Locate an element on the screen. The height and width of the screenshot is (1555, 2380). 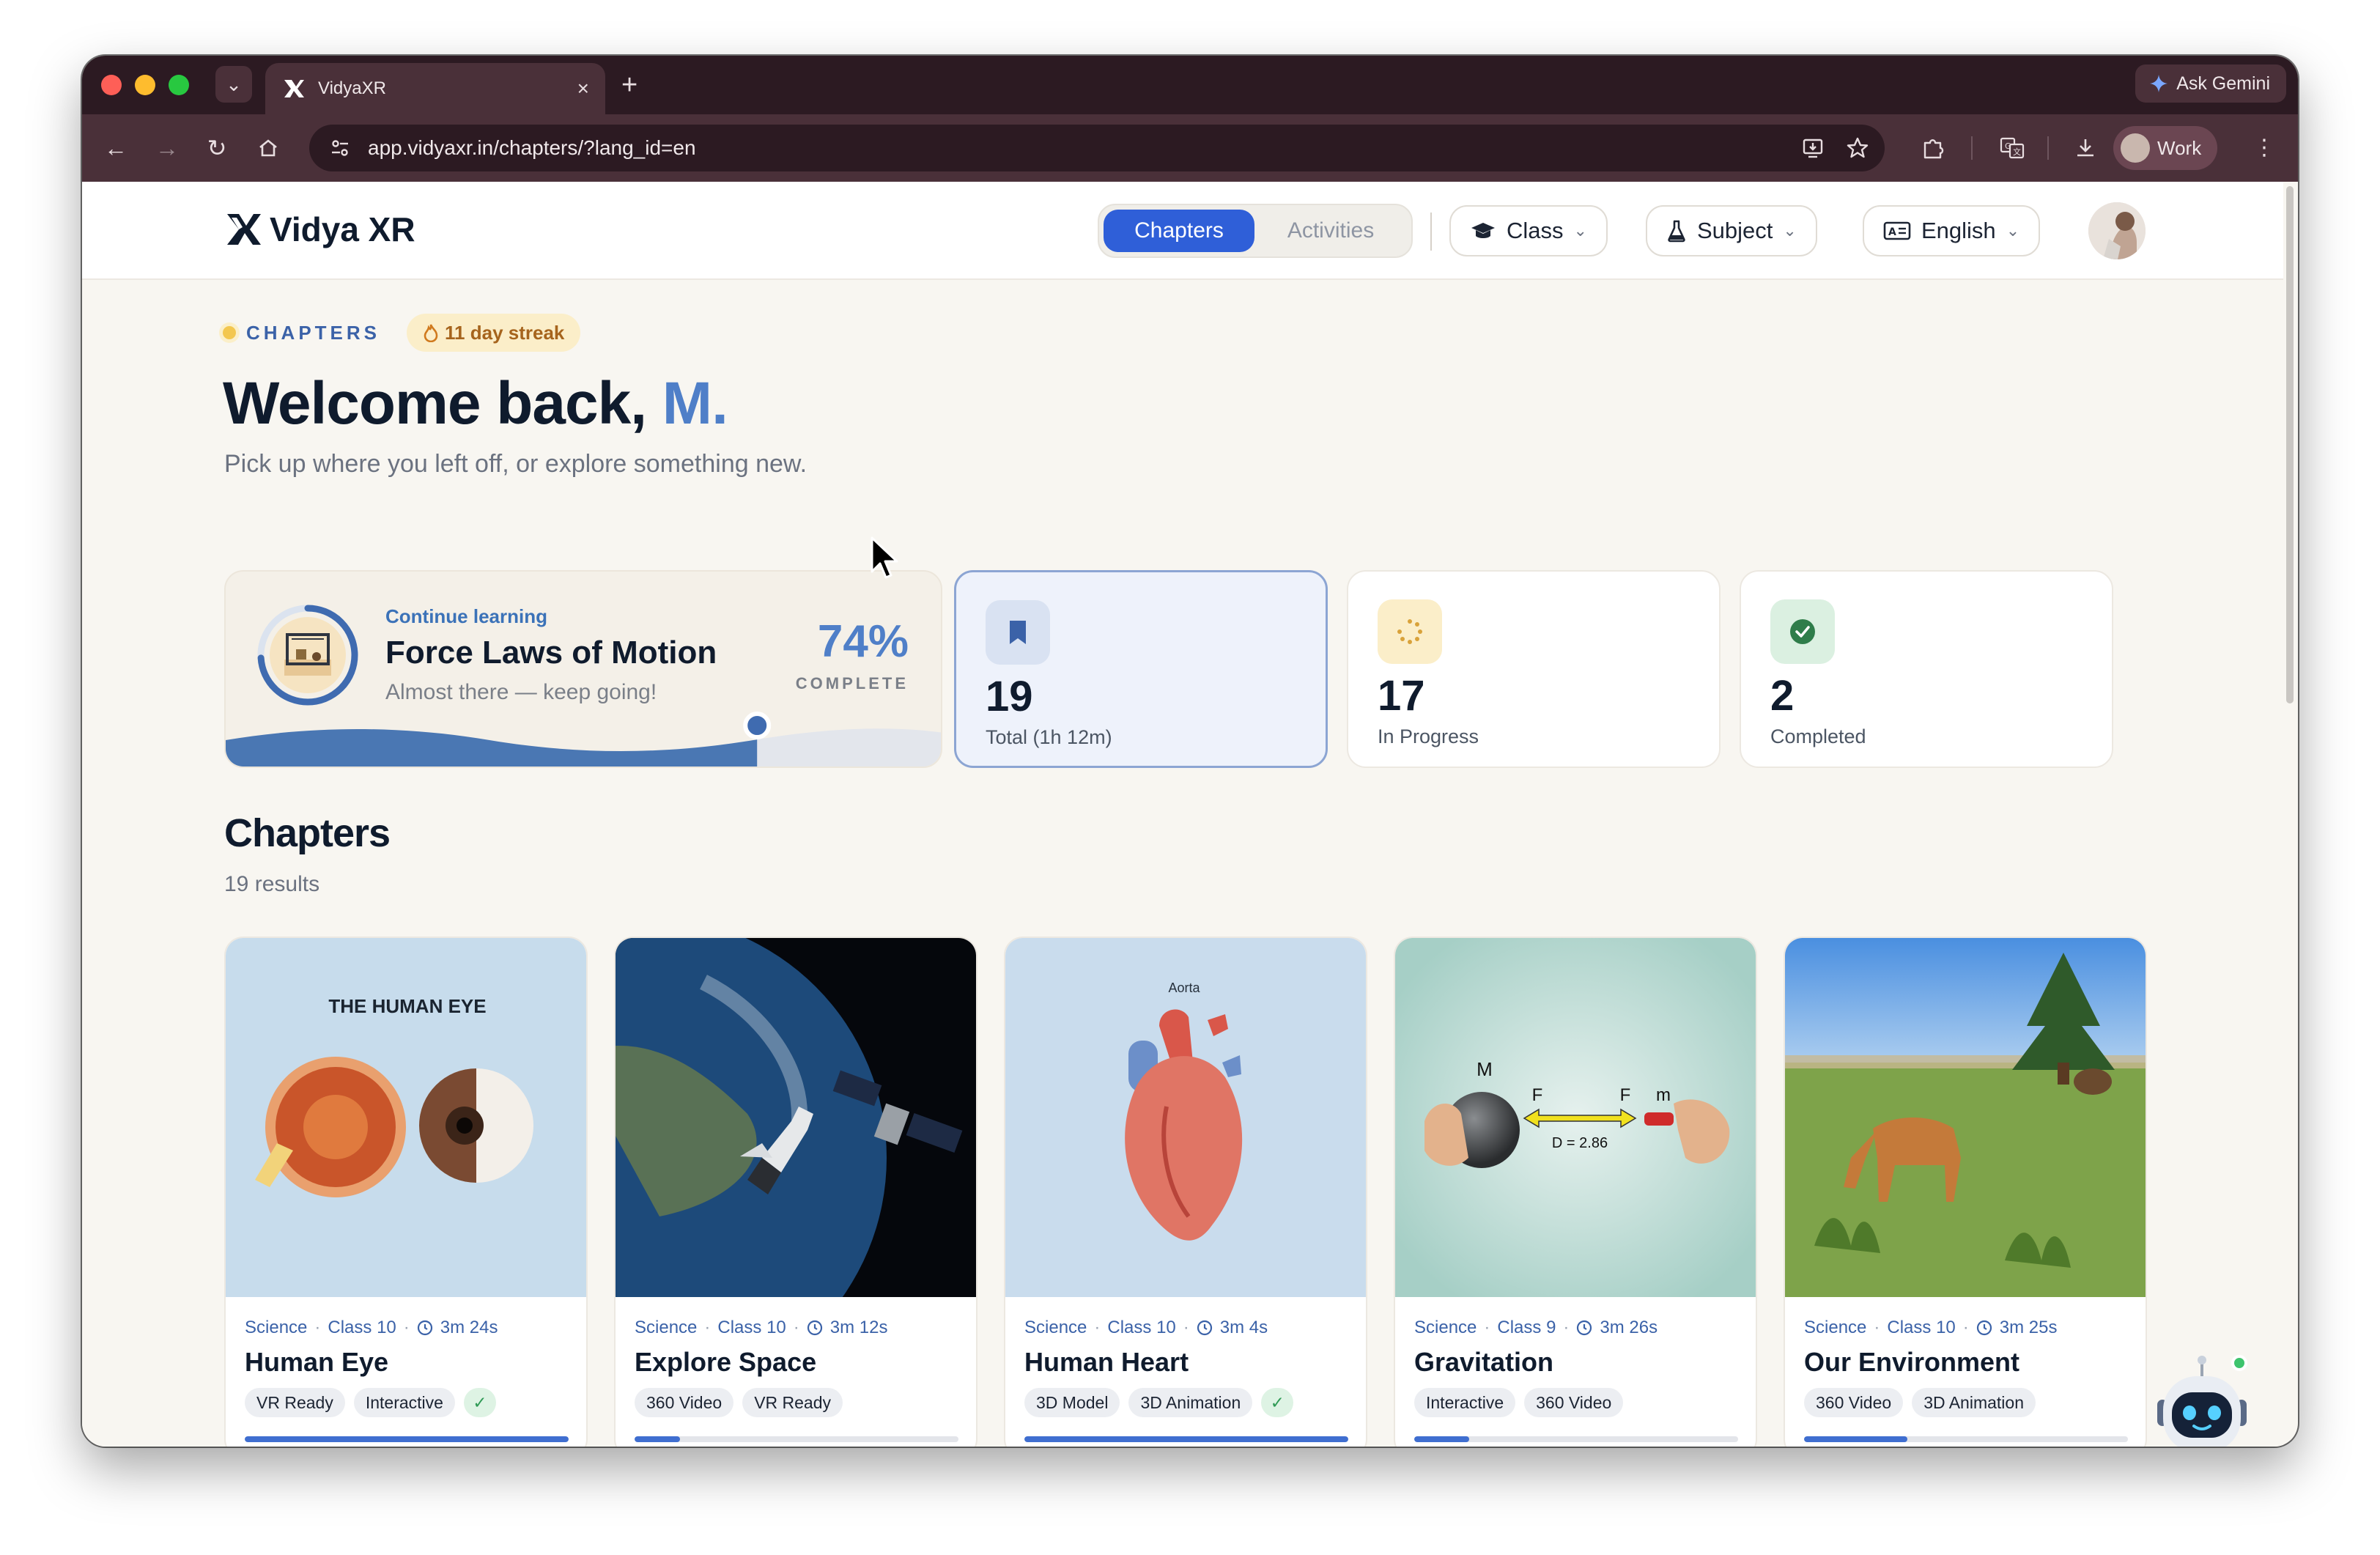
extensions-button is located at coordinates (1933, 148).